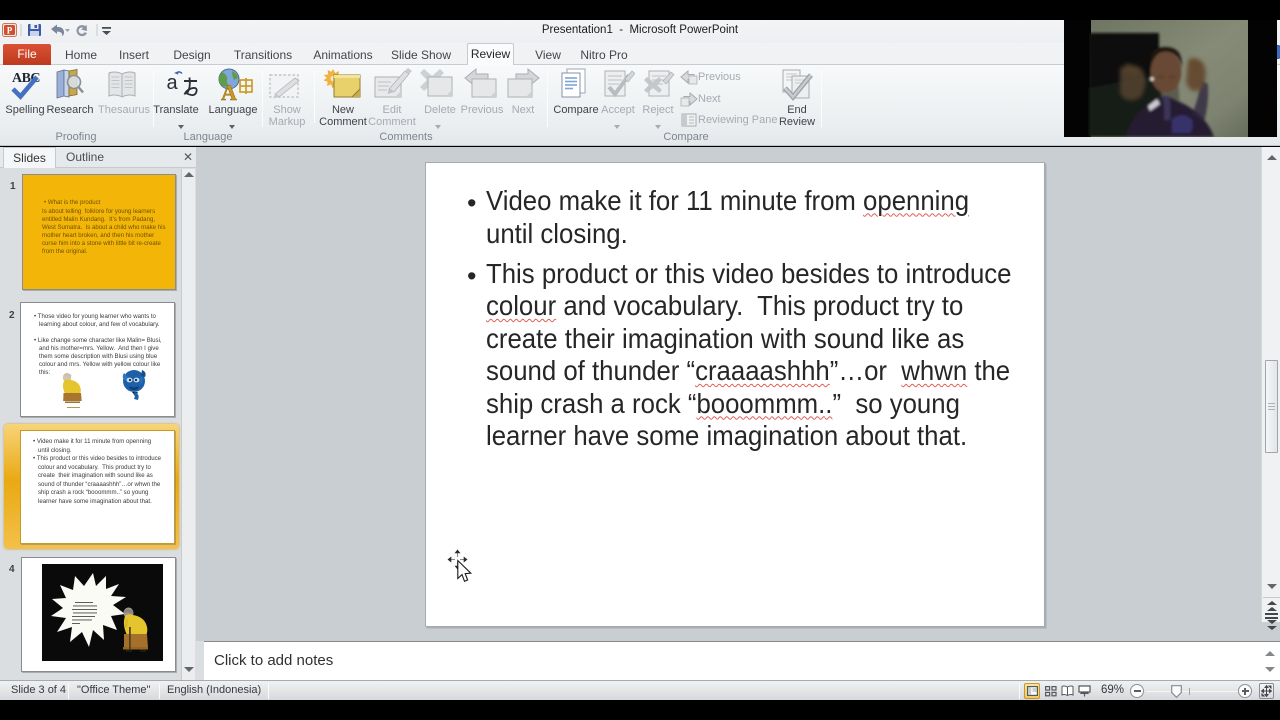  Describe the element at coordinates (229, 92) in the screenshot. I see `svg-text: A` at that location.